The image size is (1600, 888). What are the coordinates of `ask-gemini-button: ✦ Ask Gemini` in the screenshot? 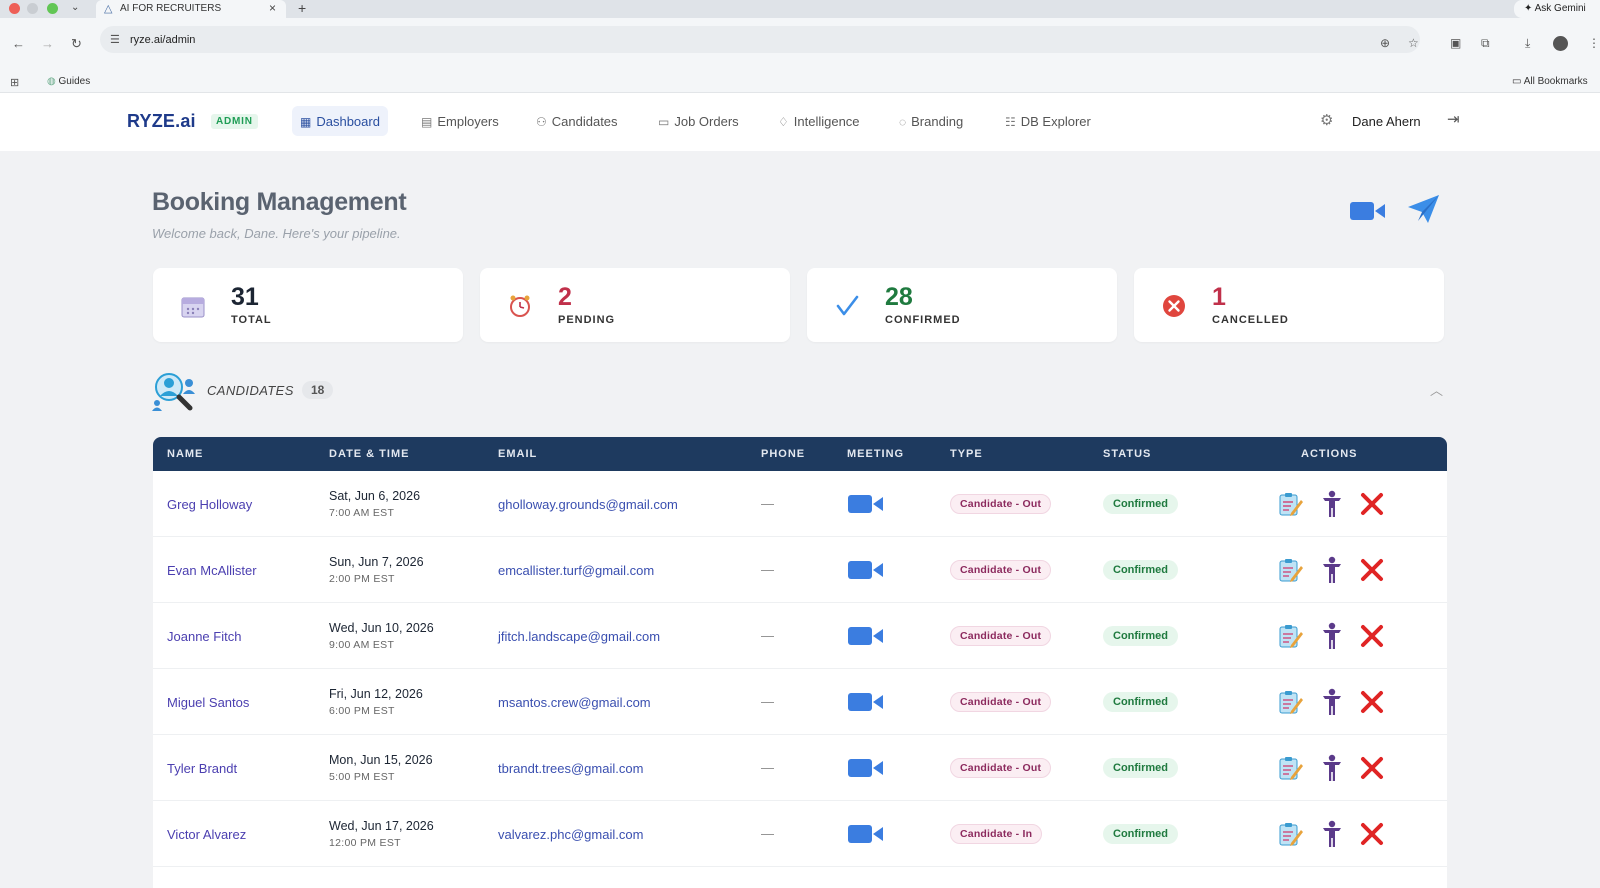 It's located at (1557, 9).